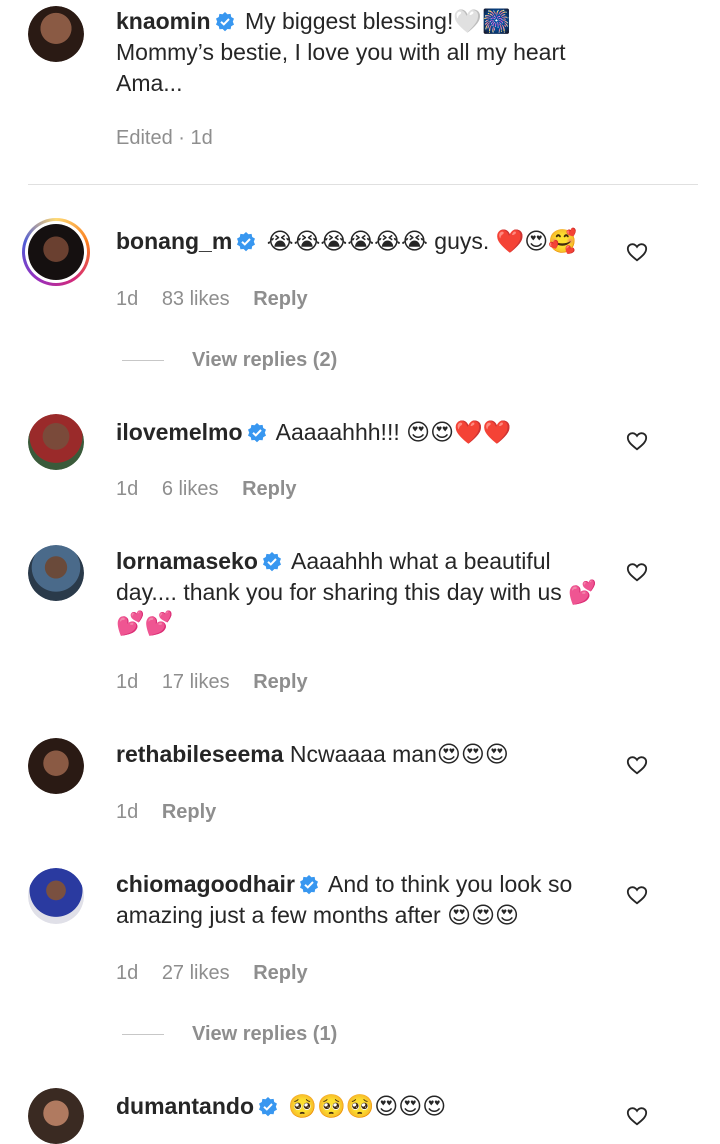  Describe the element at coordinates (196, 973) in the screenshot. I see `comment-likes: 27 likes` at that location.